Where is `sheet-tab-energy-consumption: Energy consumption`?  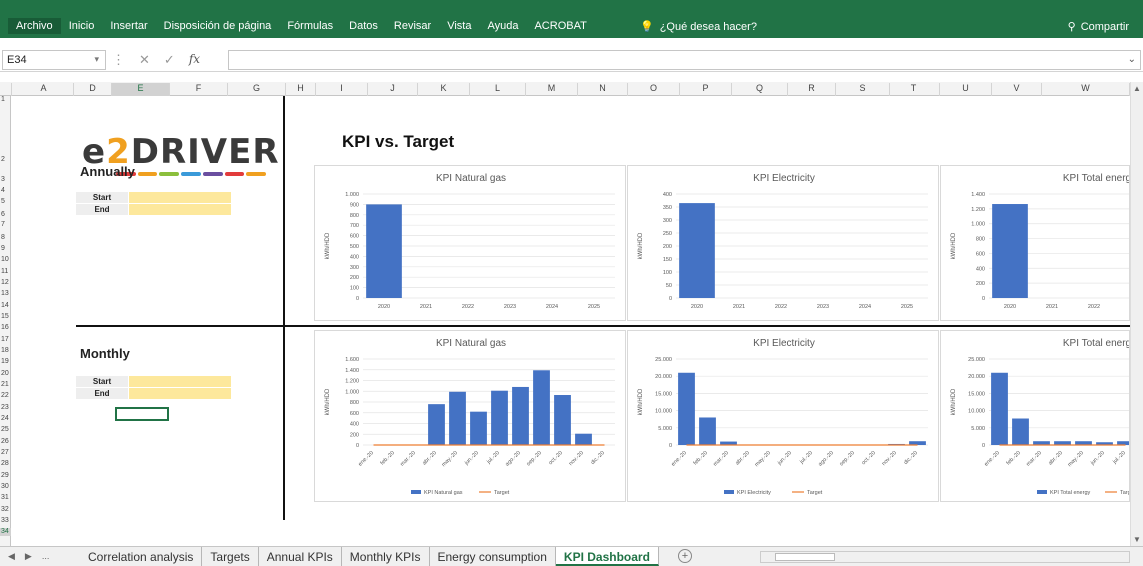 sheet-tab-energy-consumption: Energy consumption is located at coordinates (493, 556).